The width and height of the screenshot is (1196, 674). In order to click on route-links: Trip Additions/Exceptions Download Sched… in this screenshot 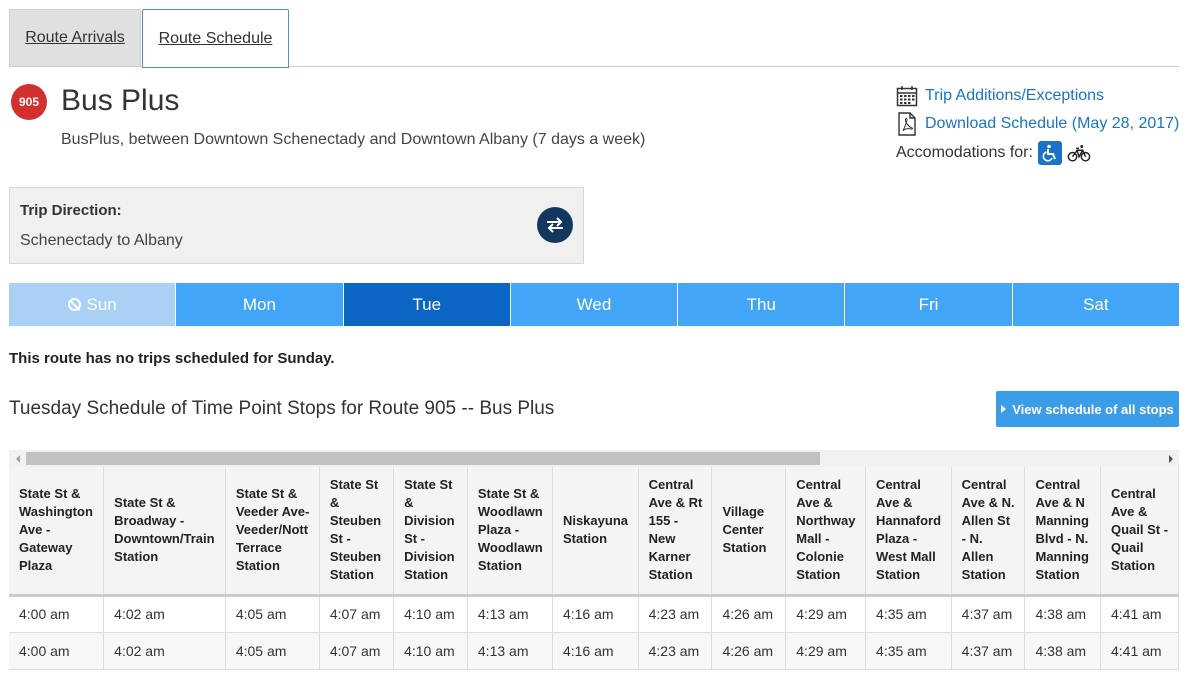, I will do `click(1041, 125)`.